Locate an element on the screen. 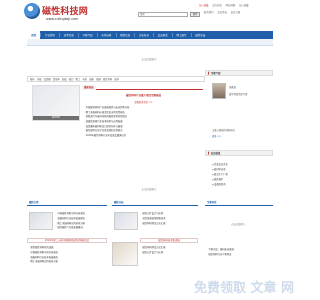 This screenshot has height=300, width=320. tag-bar: 磁材 永磁 钕铁硼 铁氧体 软磁 磁芯 稀土 电机 磁粉 磁钢 磁性材料 磁环 is located at coordinates (116, 79).